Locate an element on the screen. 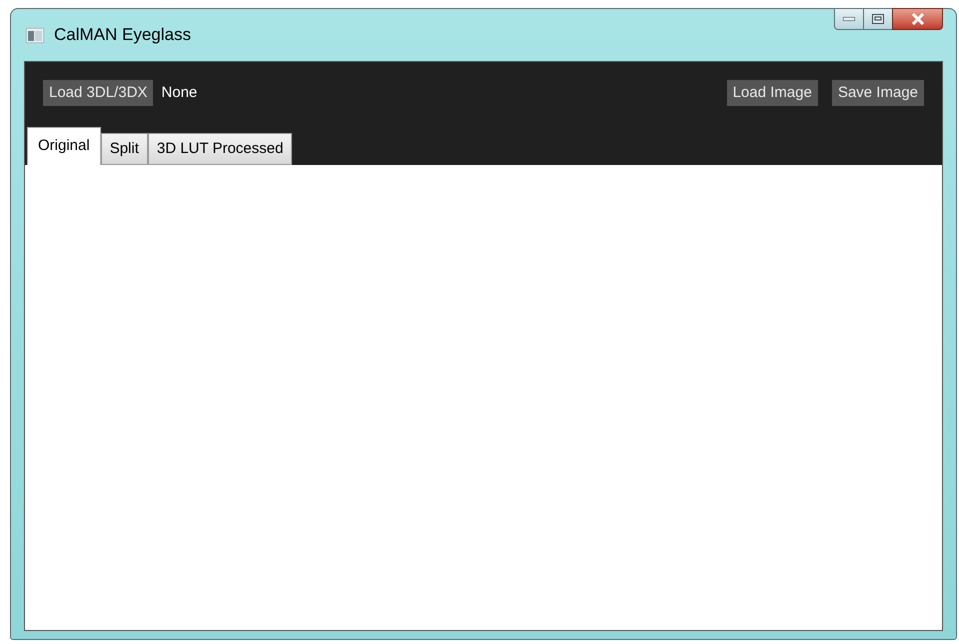 The image size is (959, 644). minimize-button is located at coordinates (849, 19).